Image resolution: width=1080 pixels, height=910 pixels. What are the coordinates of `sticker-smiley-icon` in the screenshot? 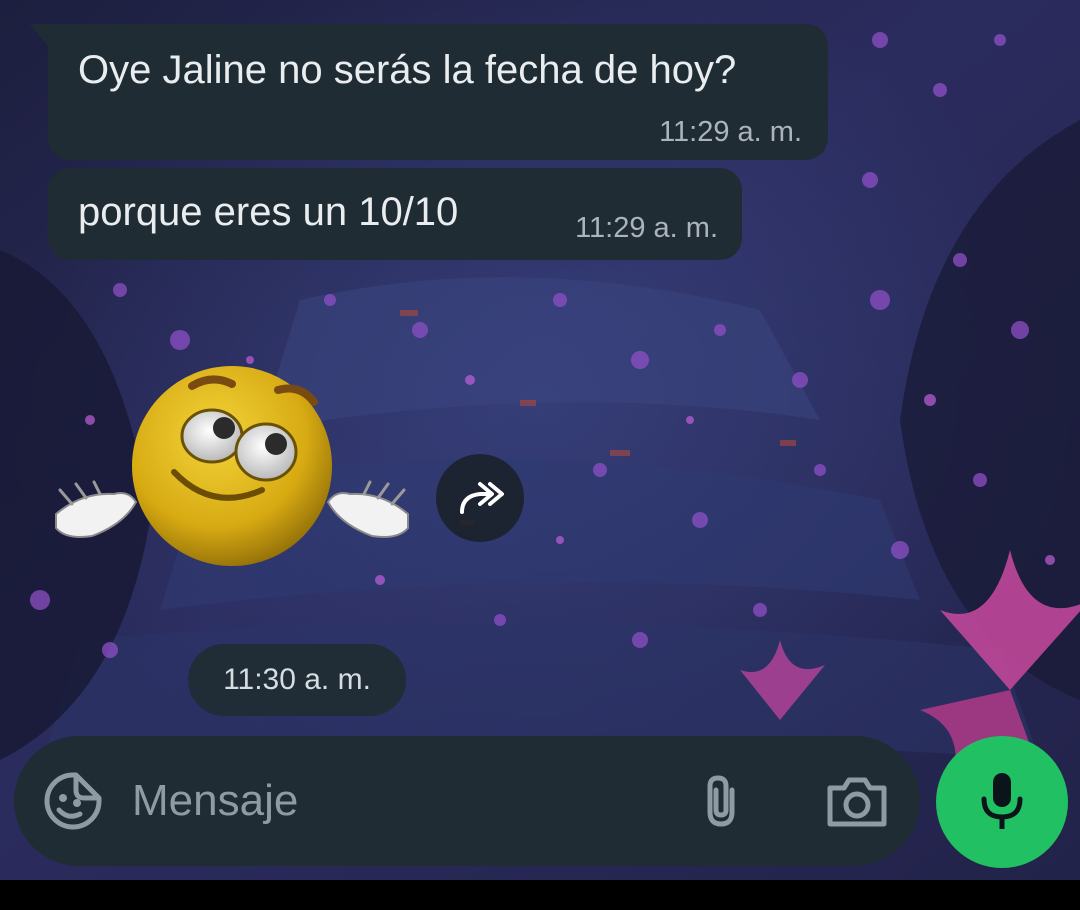 It's located at (73, 801).